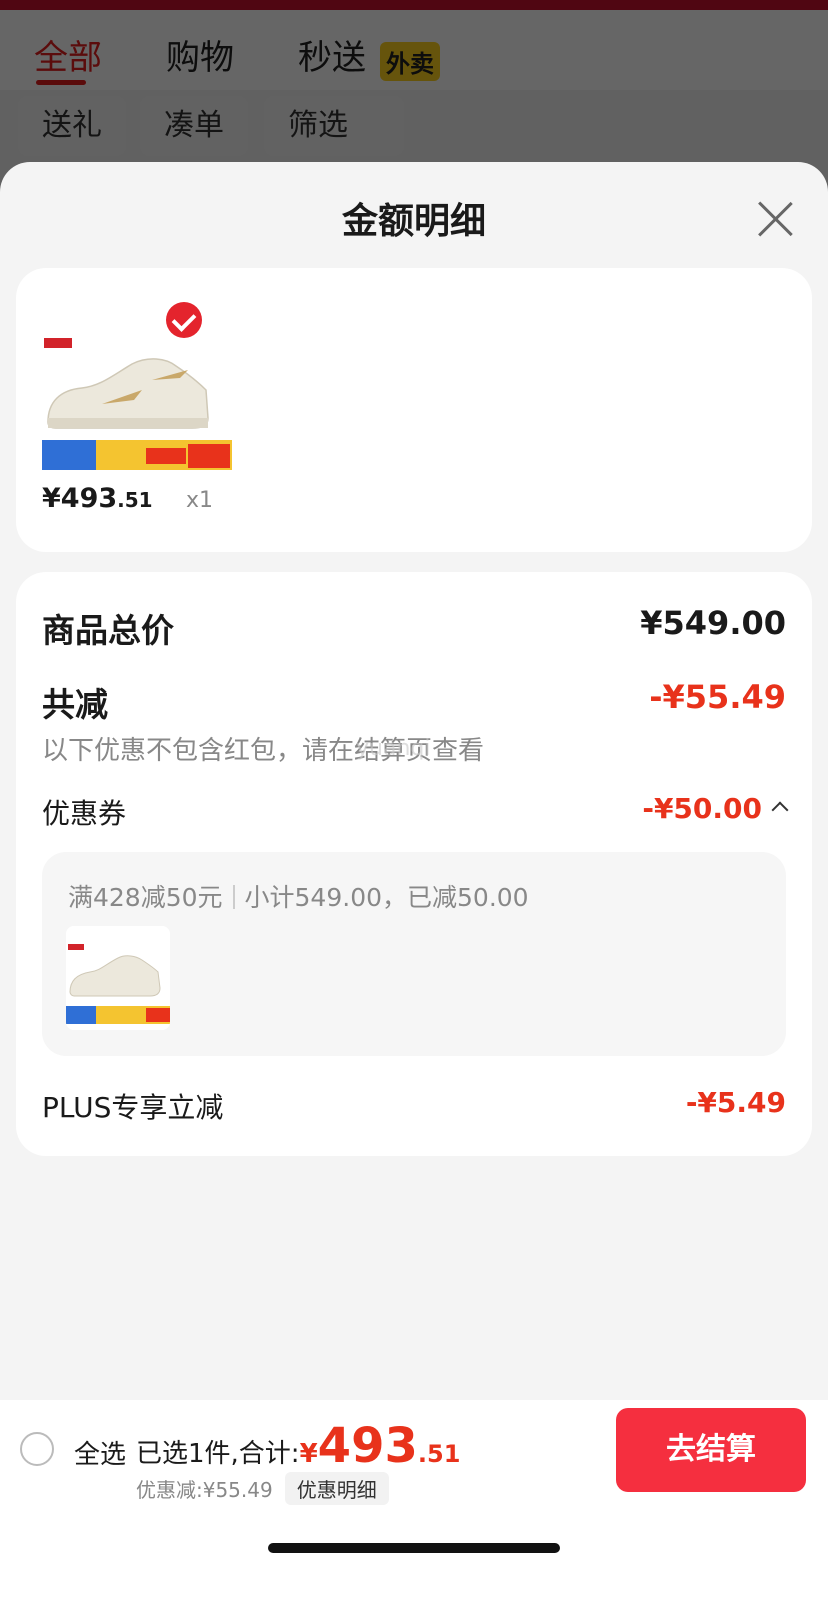  I want to click on home-indicator, so click(414, 1548).